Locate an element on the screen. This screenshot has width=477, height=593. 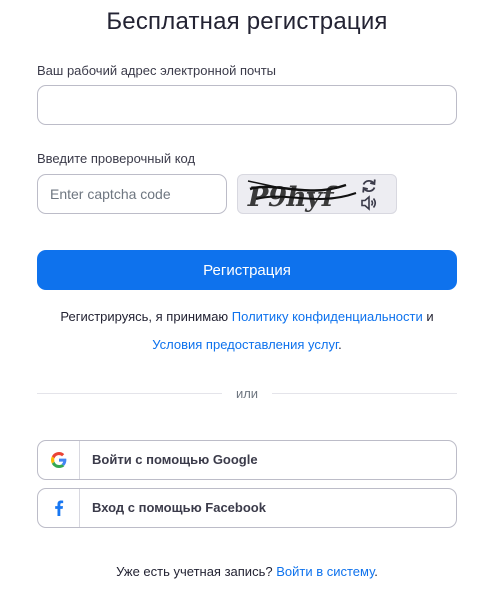
terms-prefix: Регистрируясь, я принимаю is located at coordinates (146, 316).